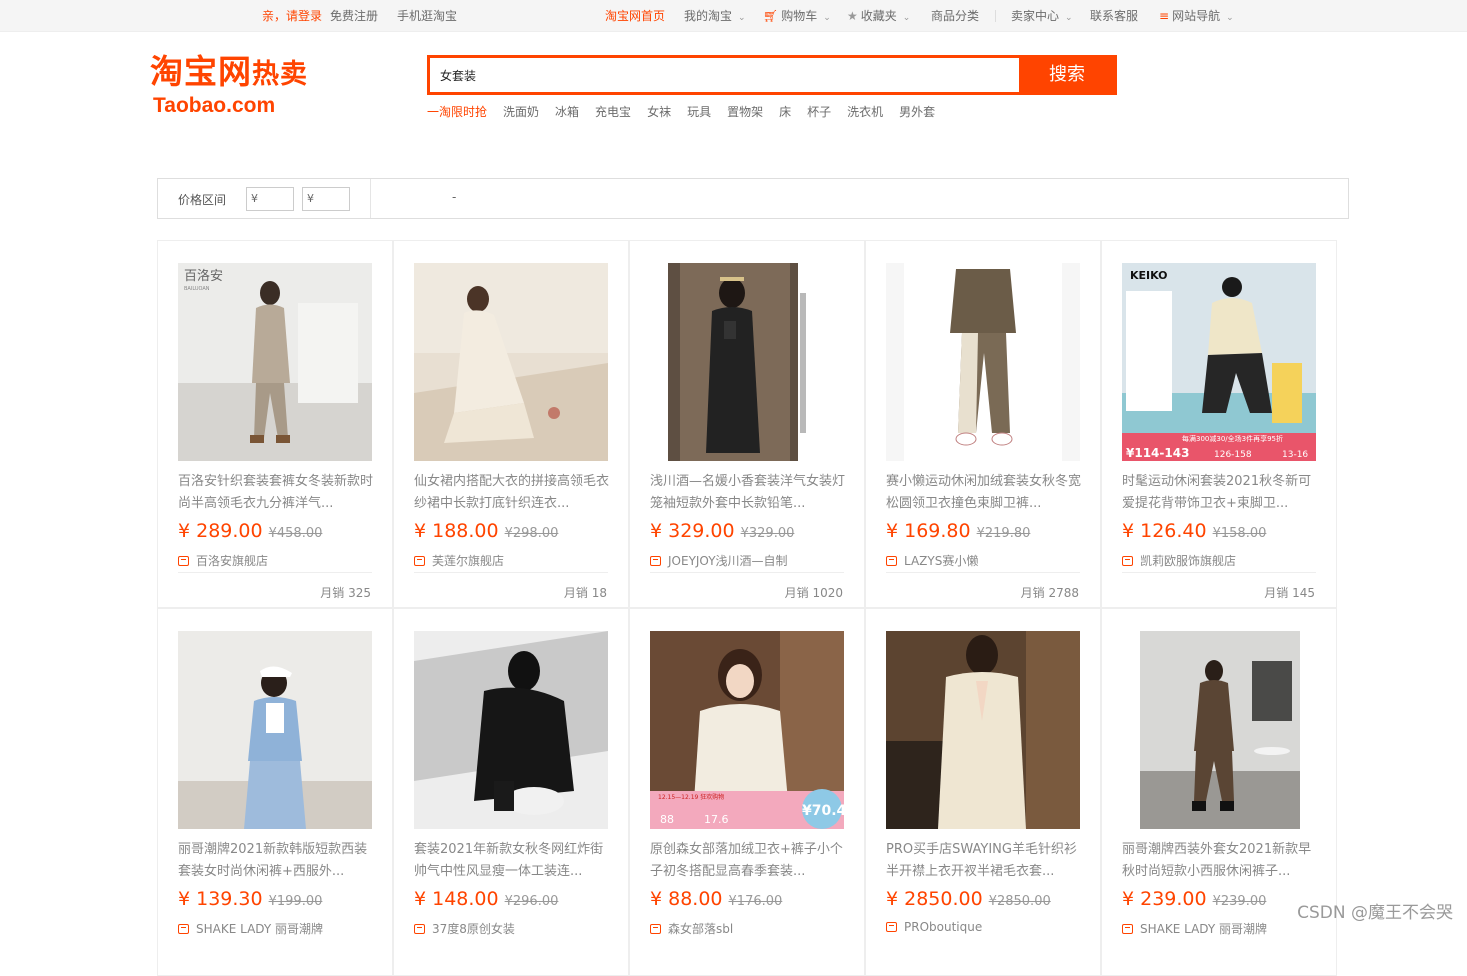 The width and height of the screenshot is (1467, 976). I want to click on original-price: ¥458.00, so click(295, 533).